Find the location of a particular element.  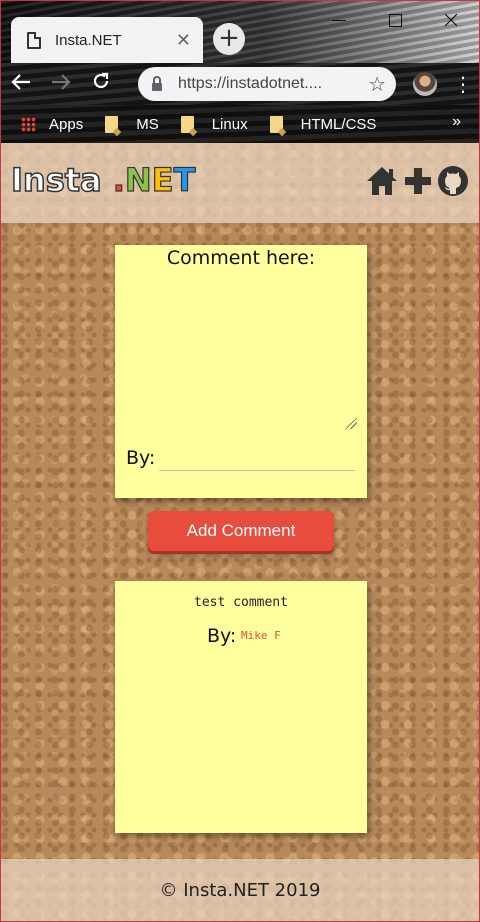

home-icon is located at coordinates (382, 181).